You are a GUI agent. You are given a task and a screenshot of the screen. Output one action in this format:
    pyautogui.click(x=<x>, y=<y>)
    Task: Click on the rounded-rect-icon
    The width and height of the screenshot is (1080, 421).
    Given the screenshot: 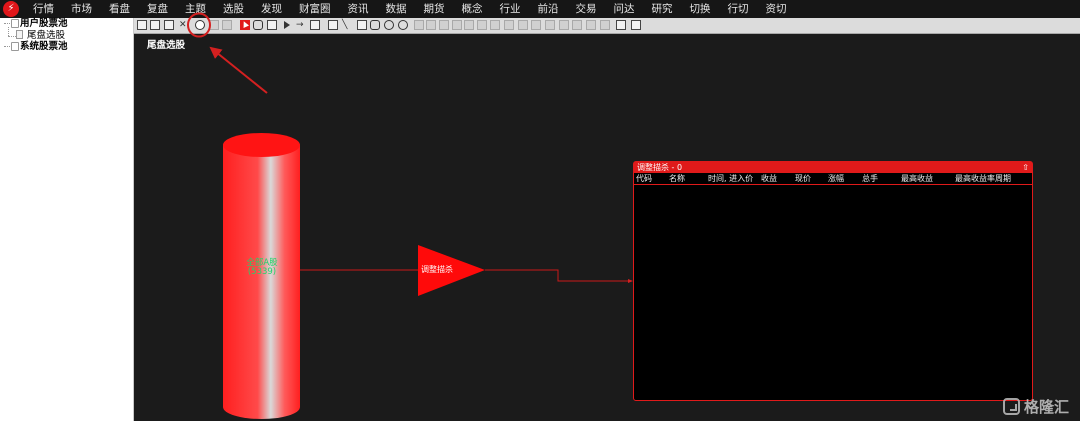 What is the action you would take?
    pyautogui.click(x=258, y=25)
    